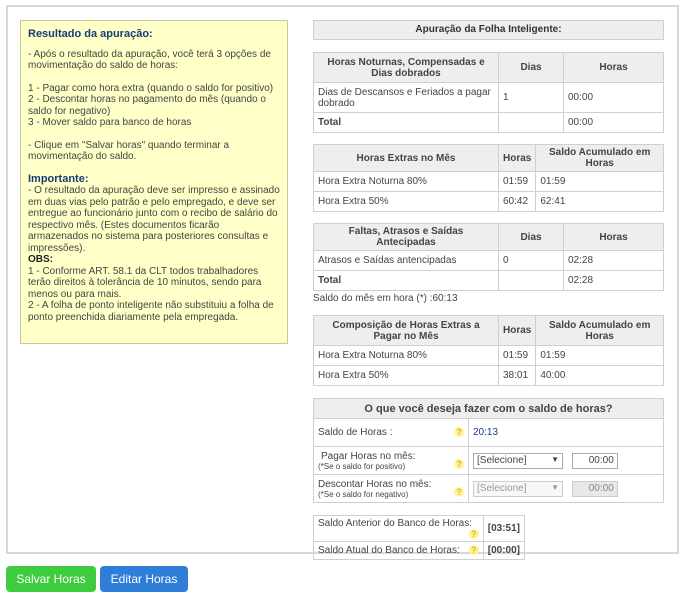 The image size is (697, 593). I want to click on cell: Saldo Anterior do Banco de Horas: ?, so click(398, 528).